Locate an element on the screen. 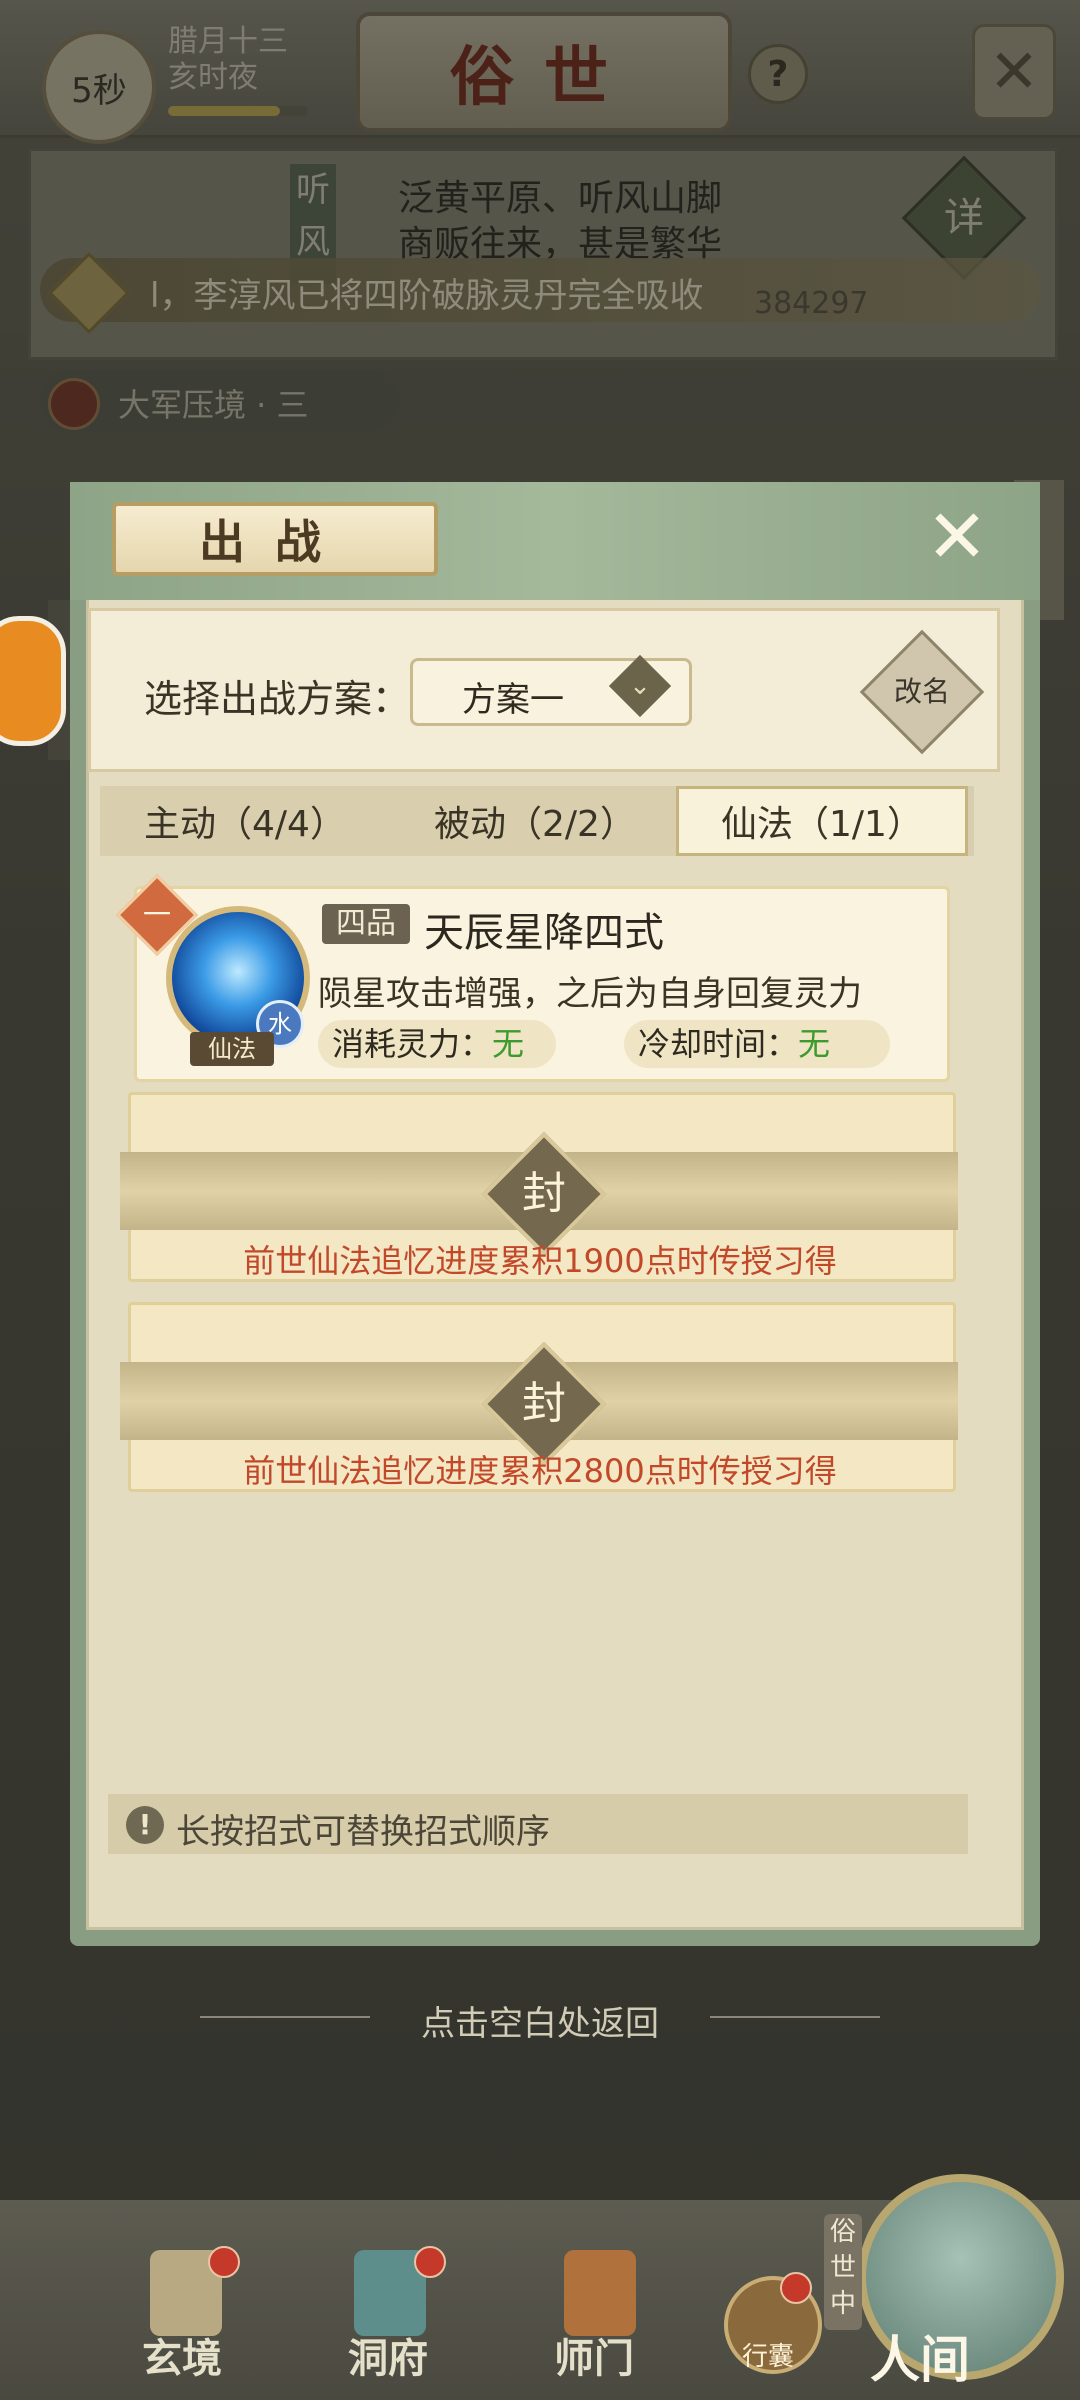 This screenshot has width=1080, height=2400. back-hint: 点击空白处返回 is located at coordinates (540, 2020).